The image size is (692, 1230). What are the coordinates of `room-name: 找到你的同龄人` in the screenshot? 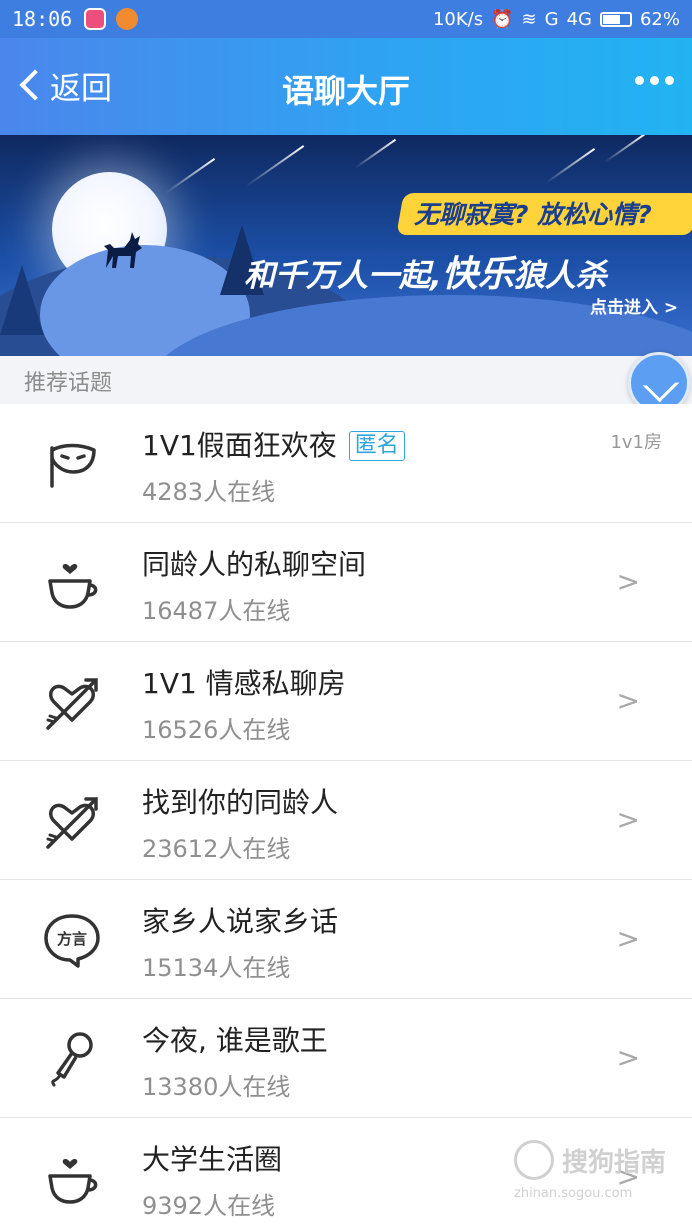 It's located at (240, 802).